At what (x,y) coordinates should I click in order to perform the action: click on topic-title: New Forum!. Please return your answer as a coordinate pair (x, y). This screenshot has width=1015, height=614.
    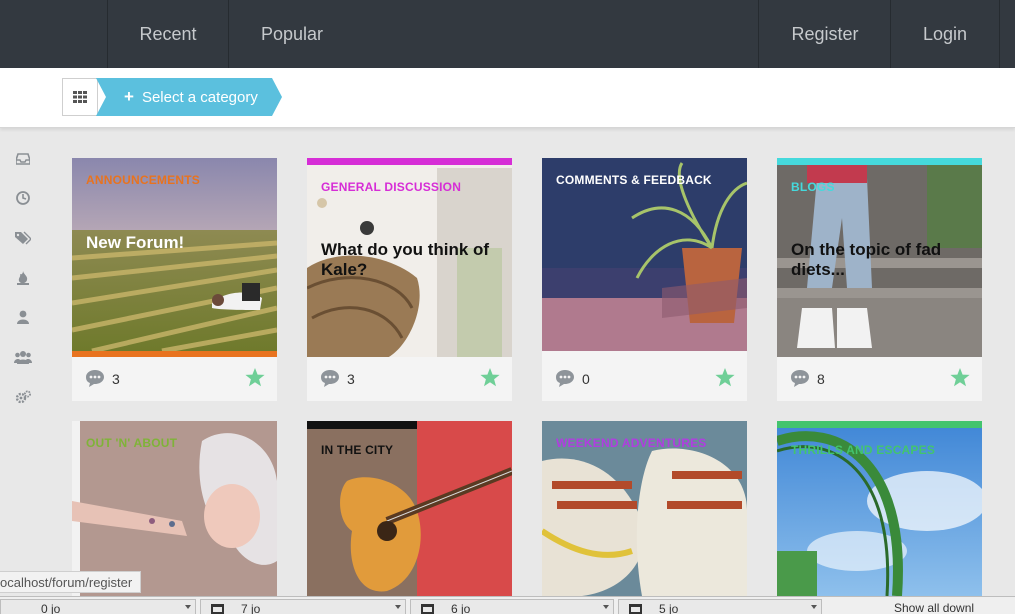
    Looking at the image, I should click on (176, 243).